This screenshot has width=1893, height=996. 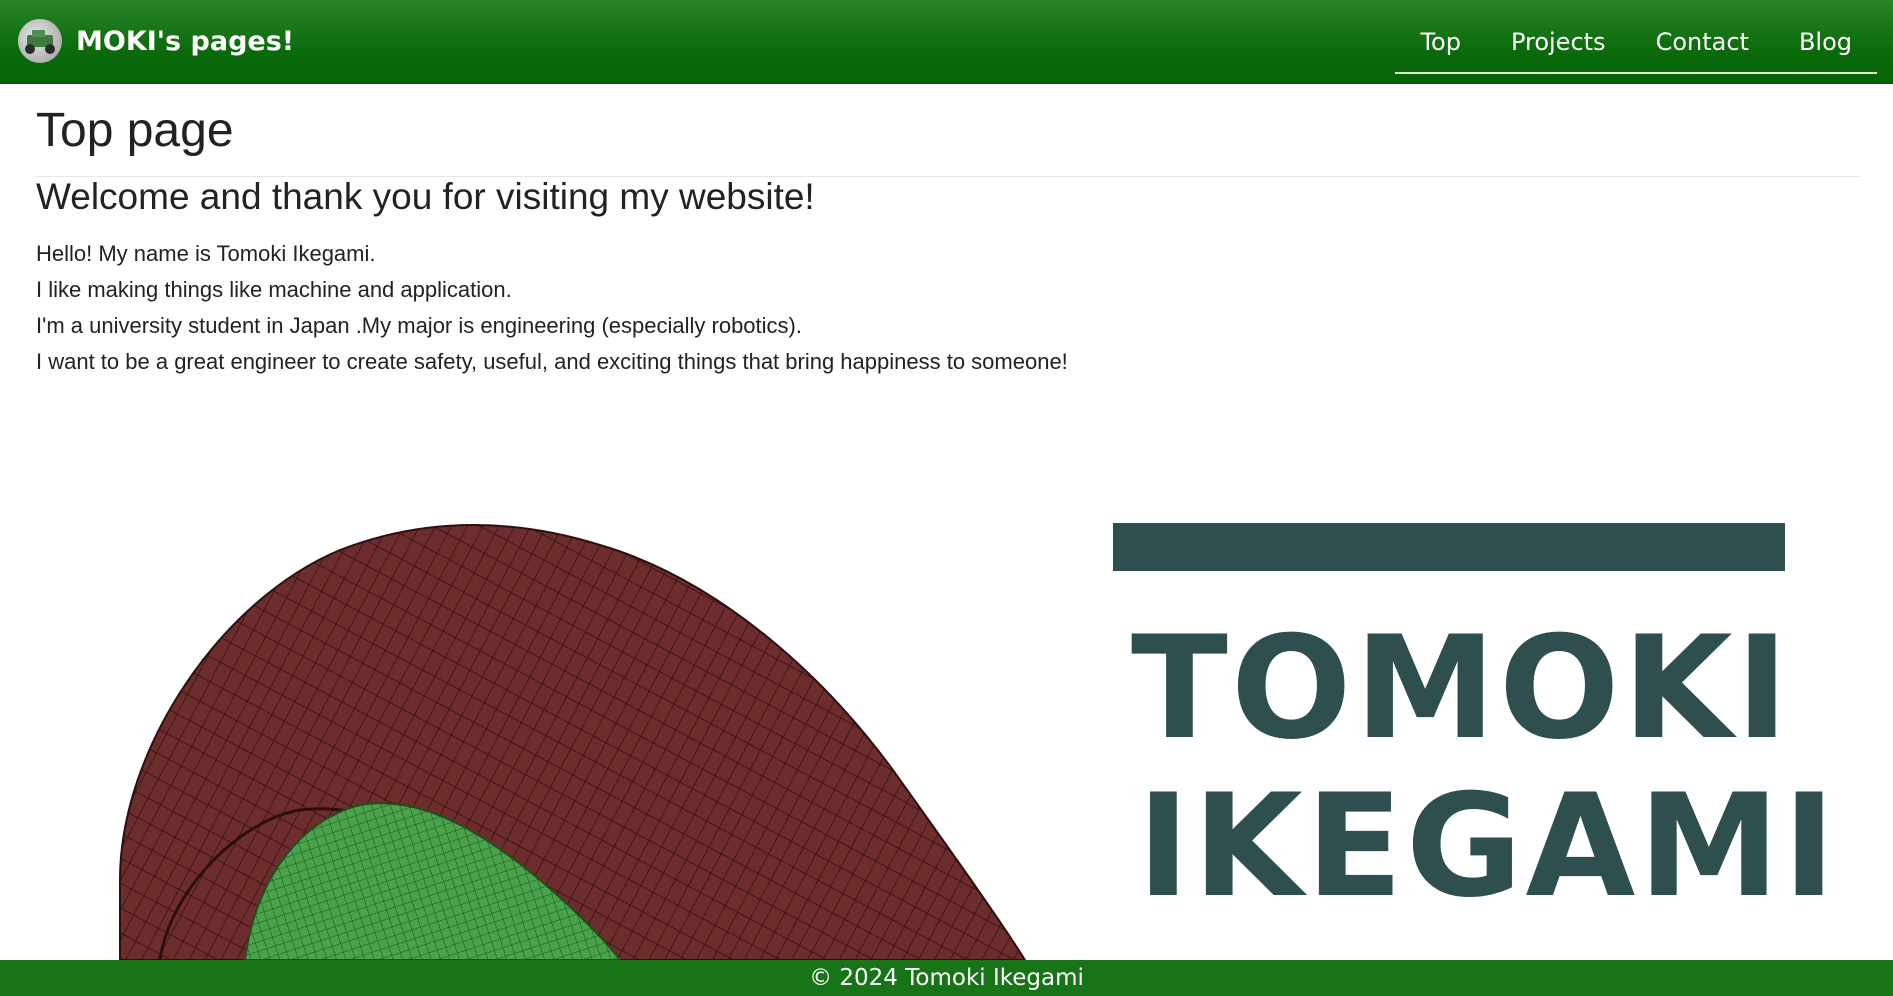 What do you see at coordinates (1558, 36) in the screenshot?
I see `nav-link-projects: Projects` at bounding box center [1558, 36].